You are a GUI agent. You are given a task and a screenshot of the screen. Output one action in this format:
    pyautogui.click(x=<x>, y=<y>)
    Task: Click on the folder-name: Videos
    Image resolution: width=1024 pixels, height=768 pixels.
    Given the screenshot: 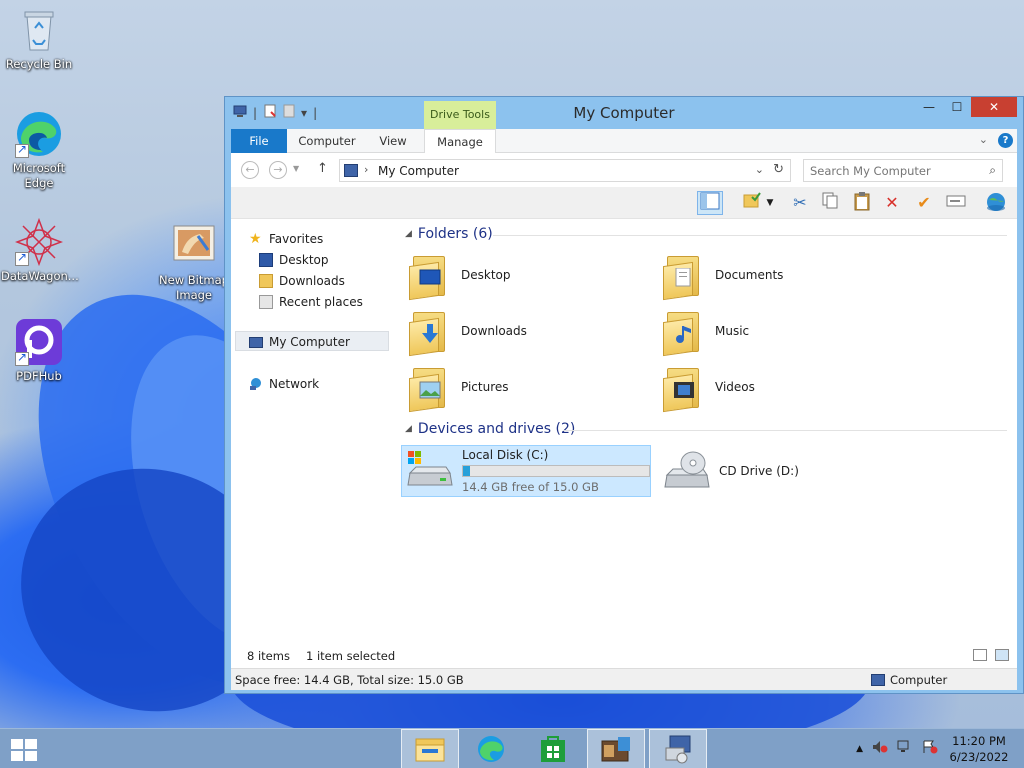 What is the action you would take?
    pyautogui.click(x=735, y=387)
    